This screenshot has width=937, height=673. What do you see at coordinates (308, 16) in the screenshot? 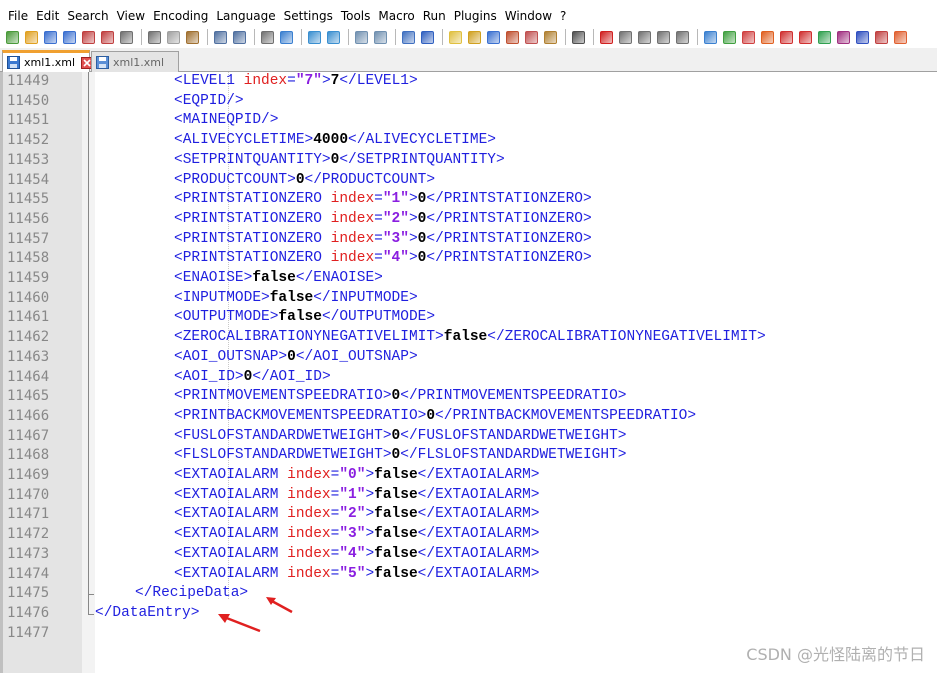
I see `menu-settings: Settings` at bounding box center [308, 16].